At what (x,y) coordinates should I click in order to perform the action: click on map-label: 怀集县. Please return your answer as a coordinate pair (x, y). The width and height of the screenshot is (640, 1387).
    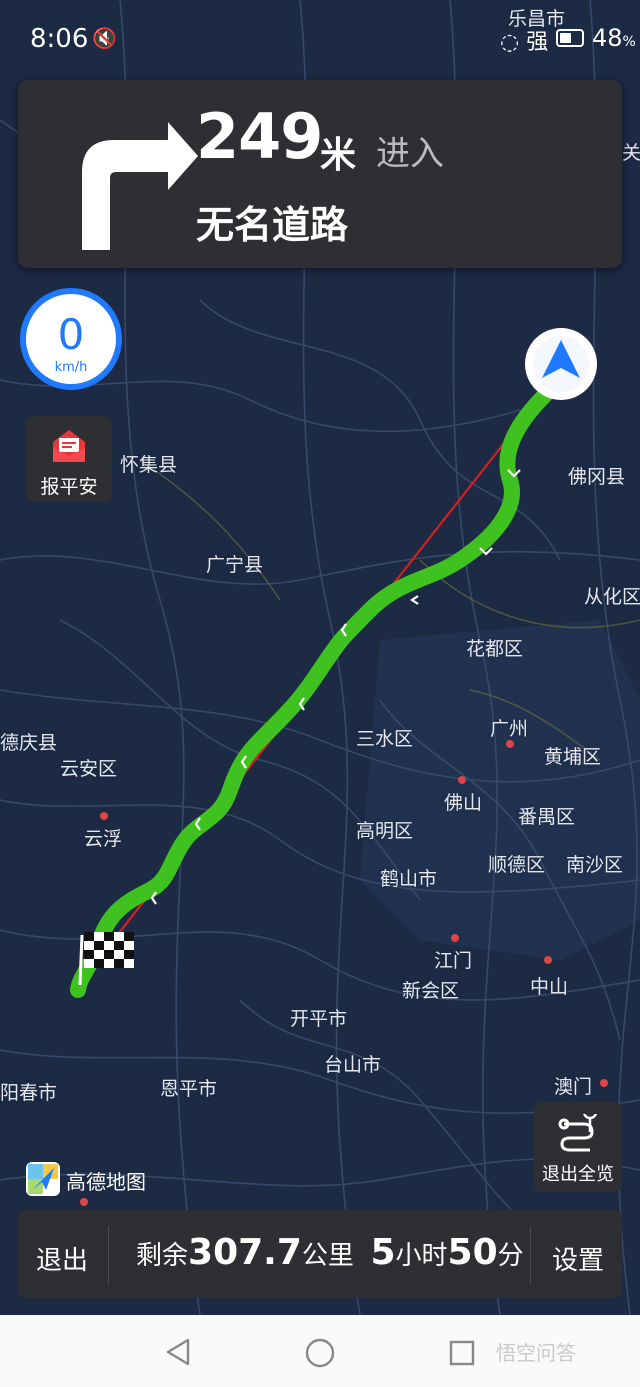
    Looking at the image, I should click on (149, 465).